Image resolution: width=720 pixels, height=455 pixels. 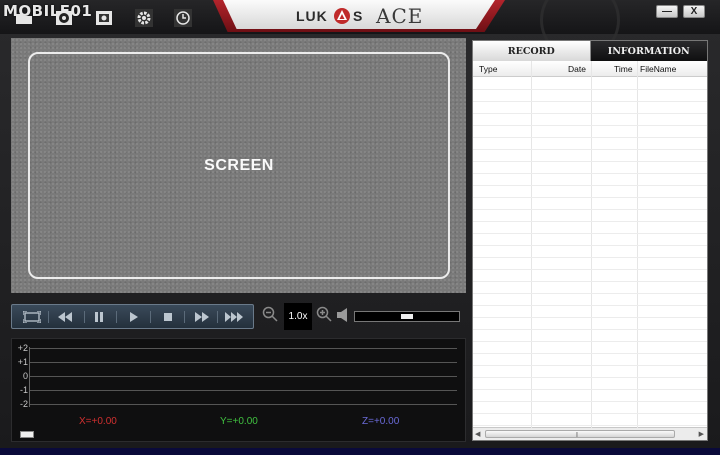 I want to click on clock-icon, so click(x=183, y=18).